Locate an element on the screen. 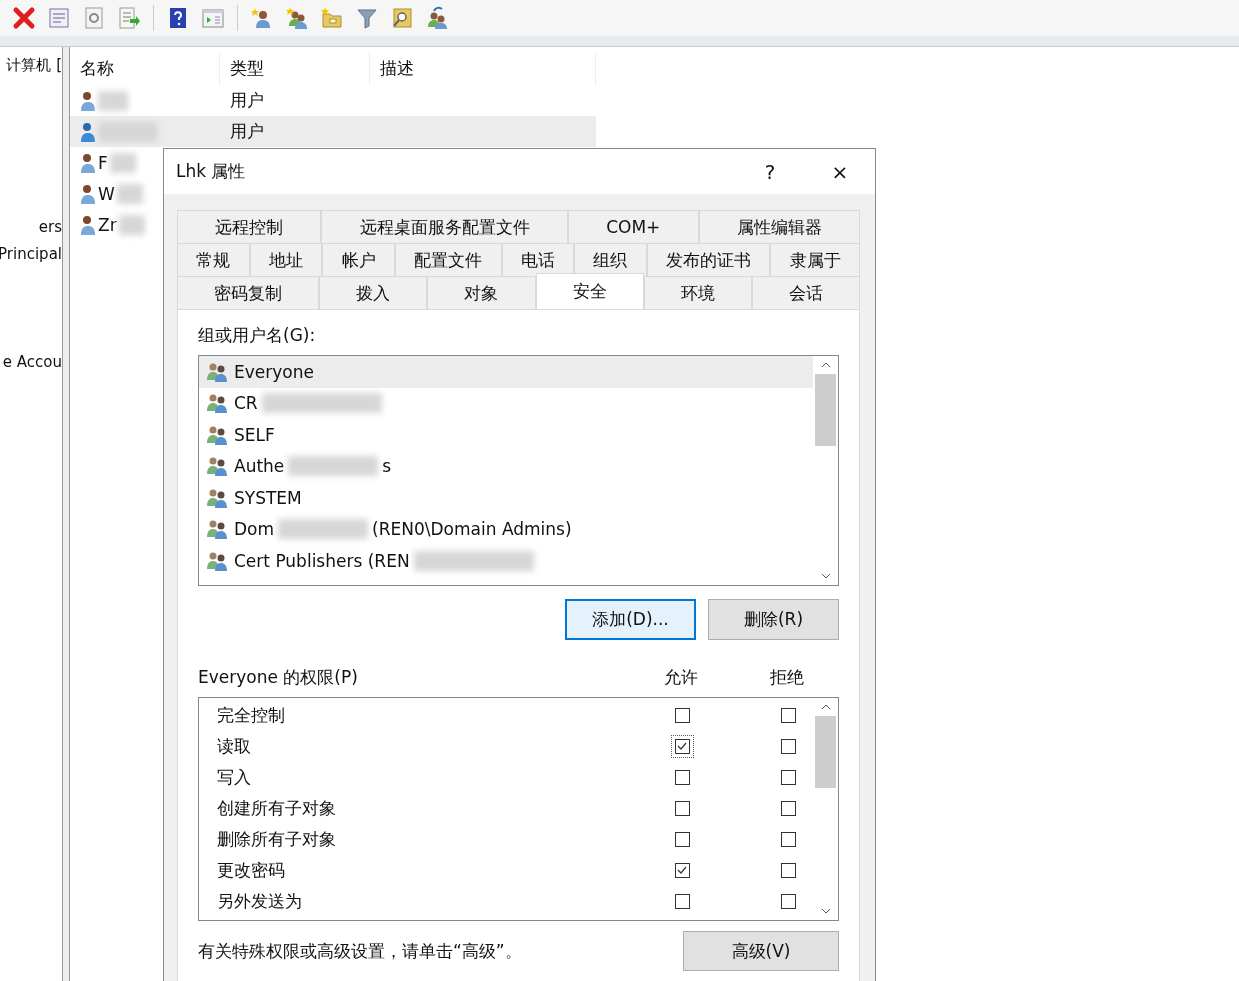  user-name: Zr is located at coordinates (107, 224).